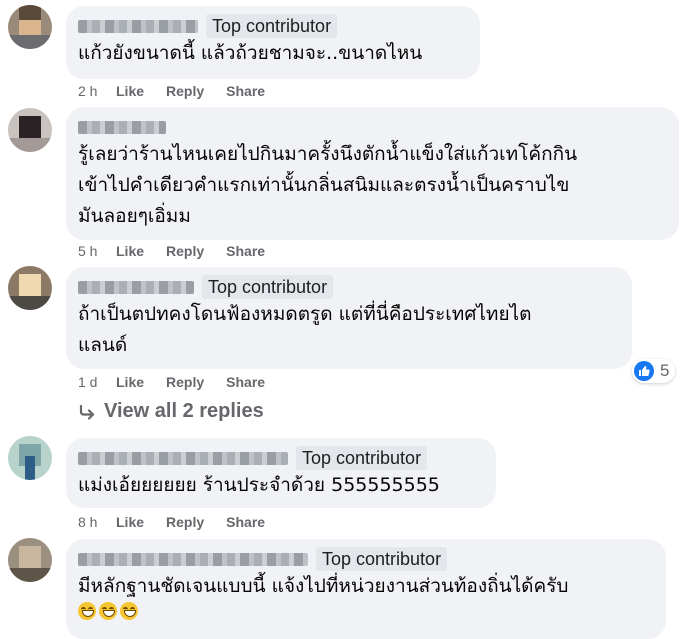  Describe the element at coordinates (97, 382) in the screenshot. I see `comment-time: 1 d` at that location.